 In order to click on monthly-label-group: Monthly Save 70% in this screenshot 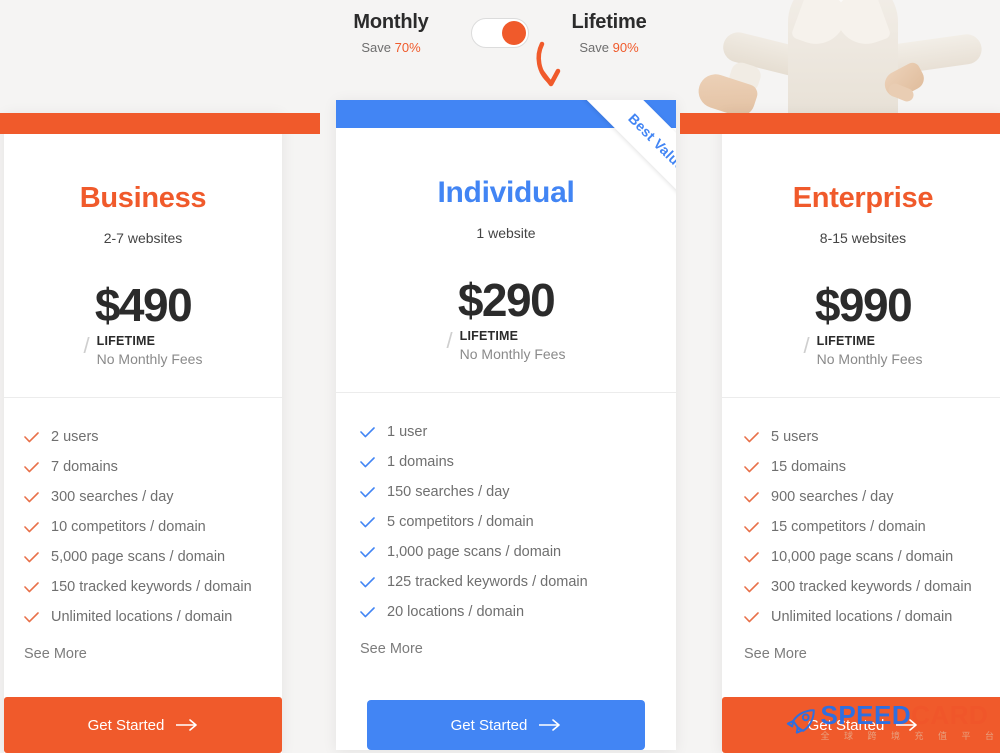, I will do `click(391, 31)`.